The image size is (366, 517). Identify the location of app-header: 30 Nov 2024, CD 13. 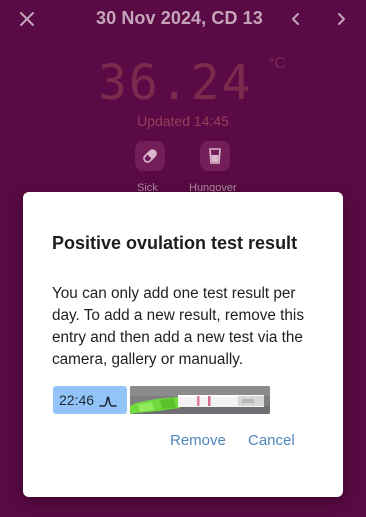
(183, 19).